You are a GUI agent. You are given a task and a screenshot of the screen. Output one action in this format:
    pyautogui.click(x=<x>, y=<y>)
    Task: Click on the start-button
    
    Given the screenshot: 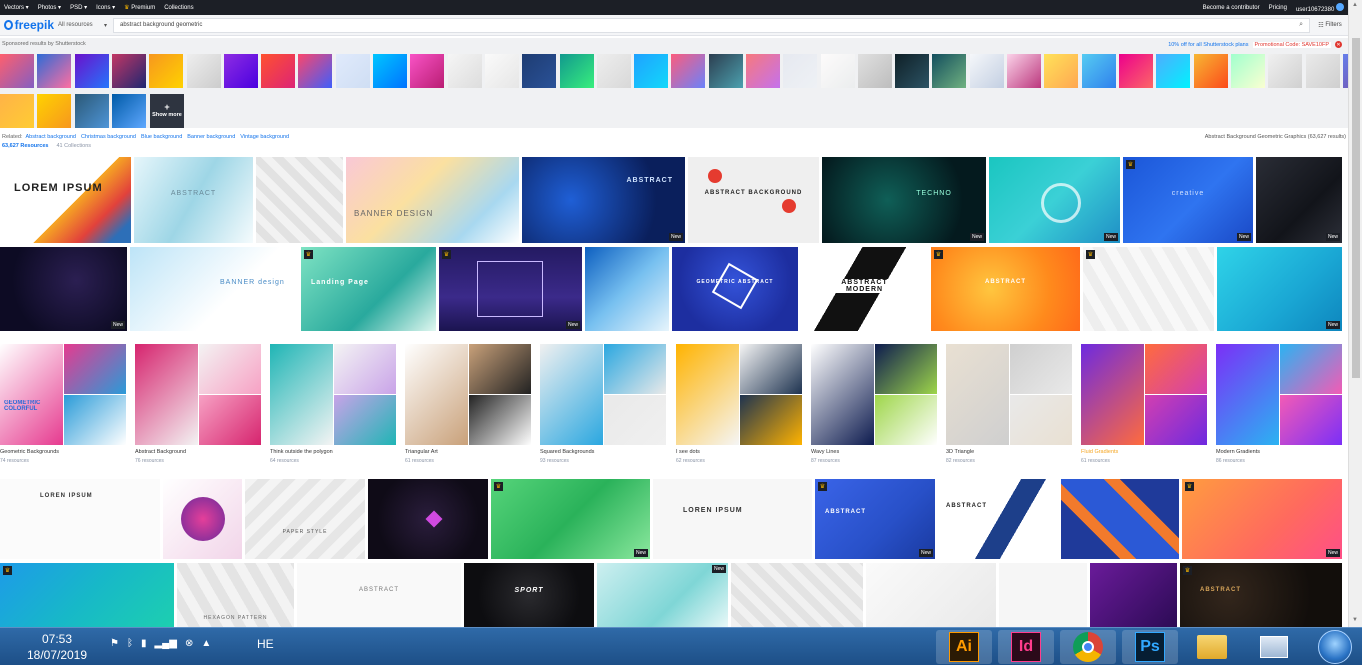 What is the action you would take?
    pyautogui.click(x=1335, y=647)
    